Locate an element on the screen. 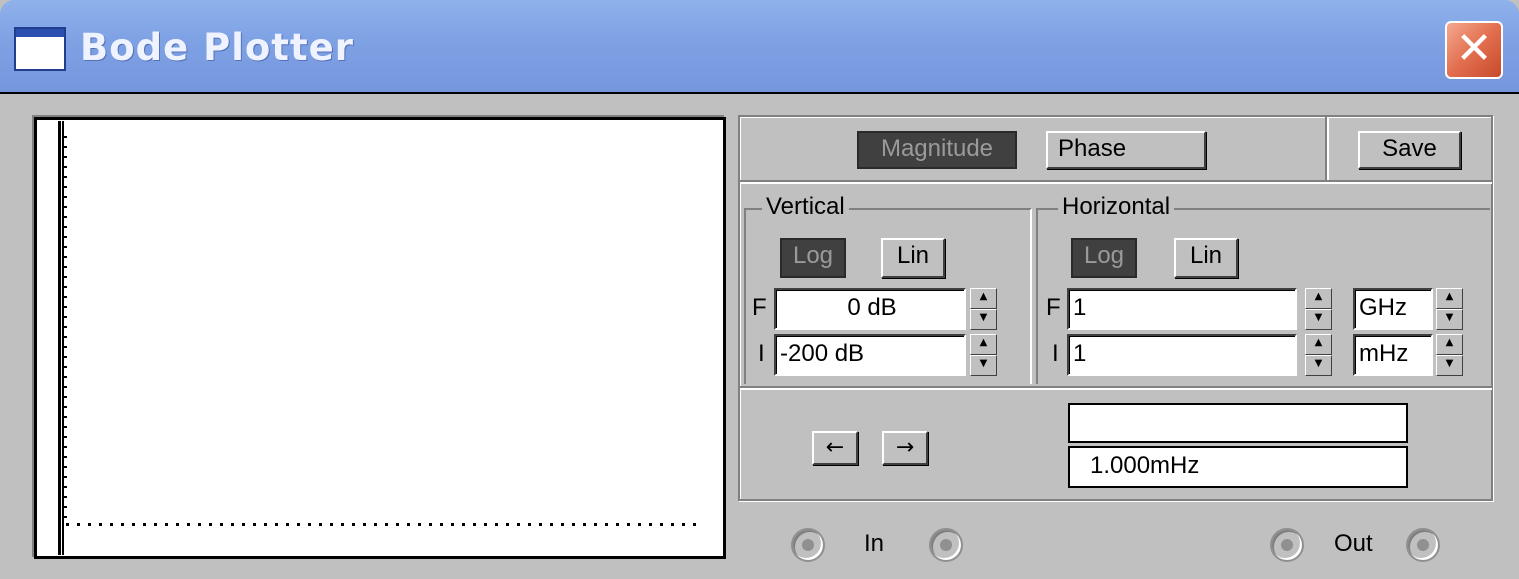 Image resolution: width=1519 pixels, height=579 pixels. cursor-value-readout is located at coordinates (1238, 423).